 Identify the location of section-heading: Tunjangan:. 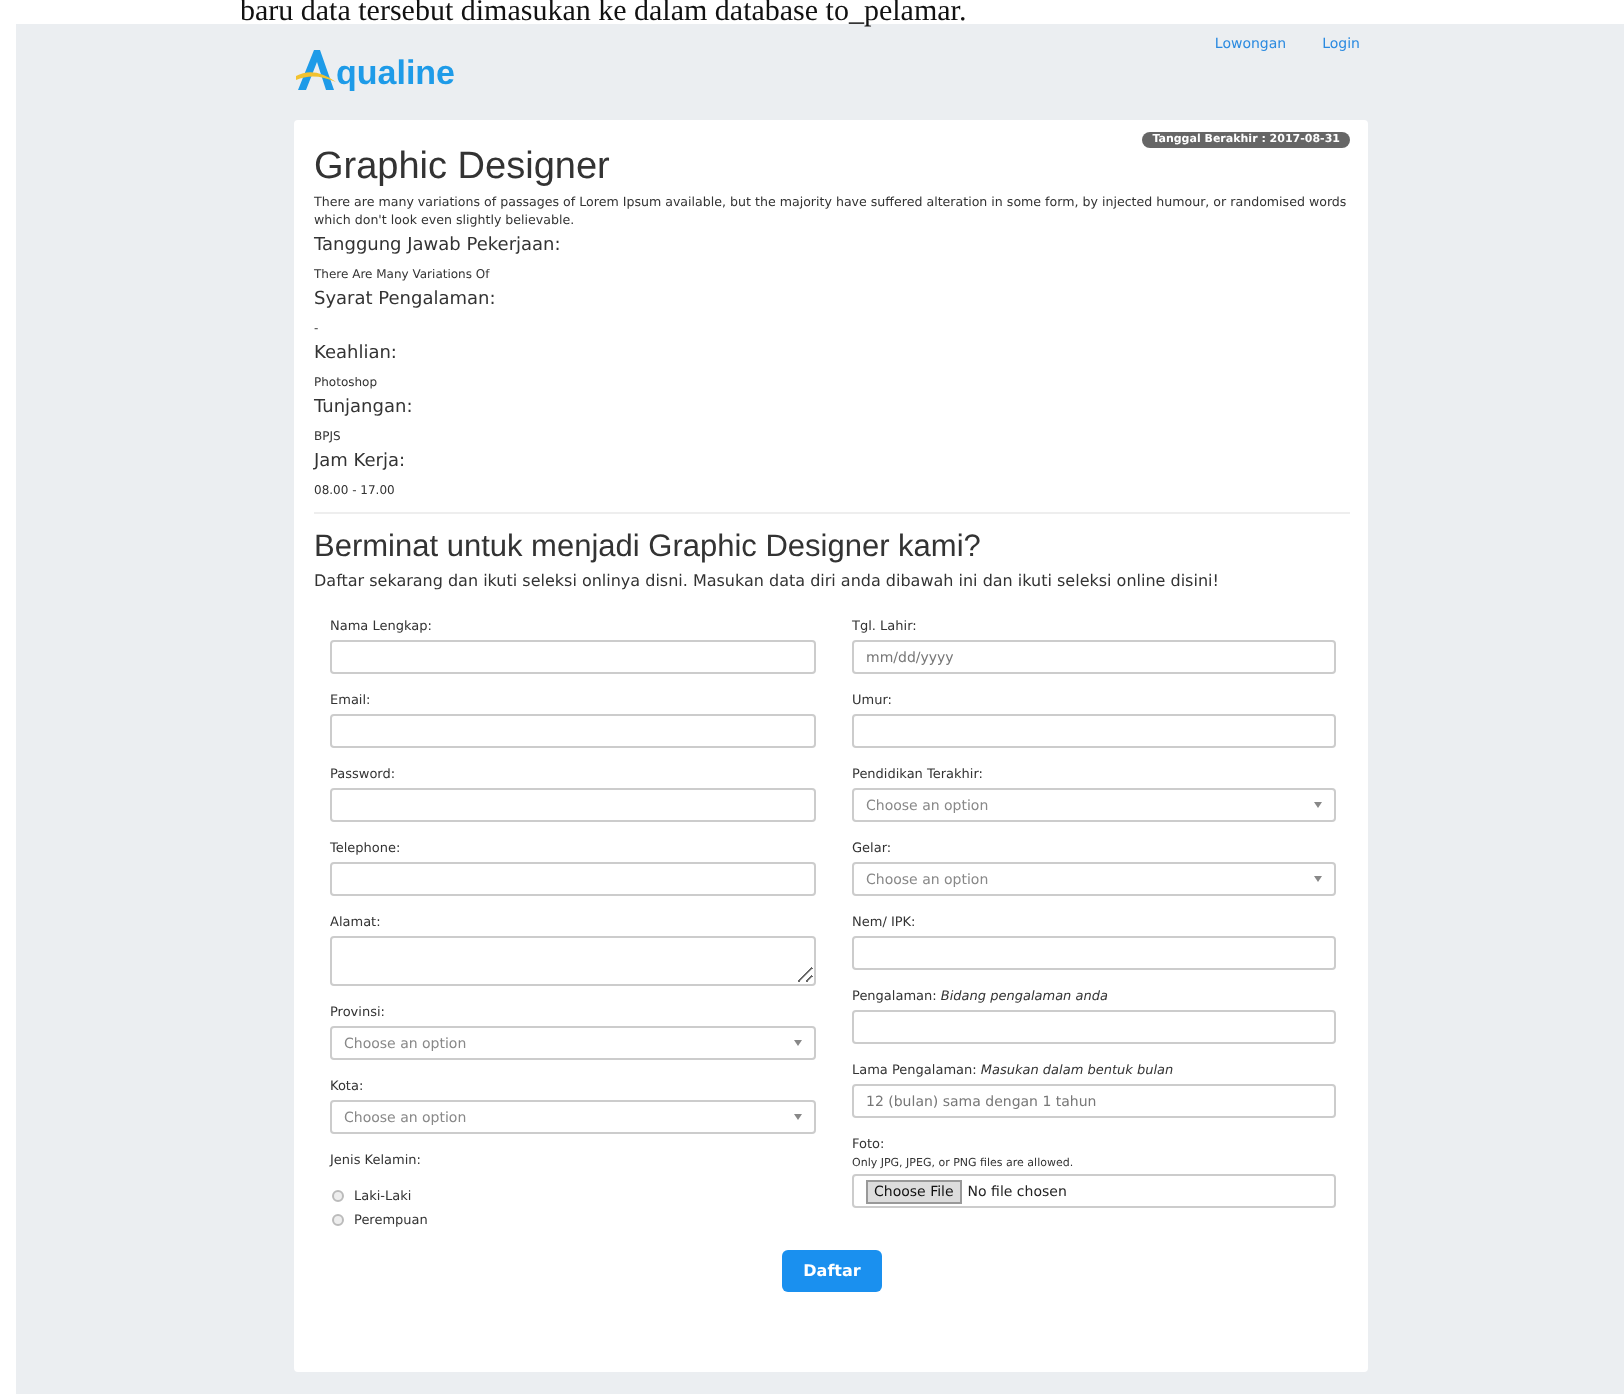
(364, 409).